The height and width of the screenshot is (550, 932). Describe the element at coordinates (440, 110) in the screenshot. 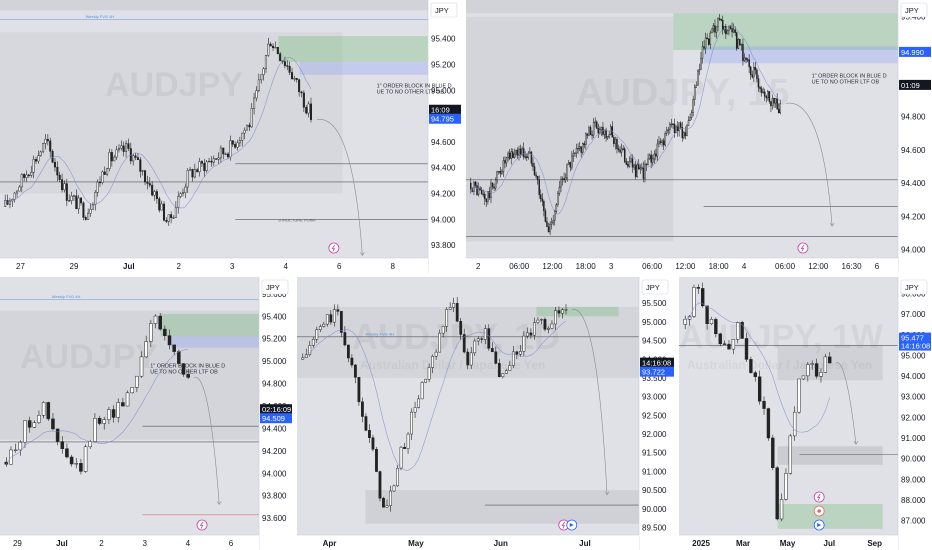

I see `price-tag-label: 16:09` at that location.